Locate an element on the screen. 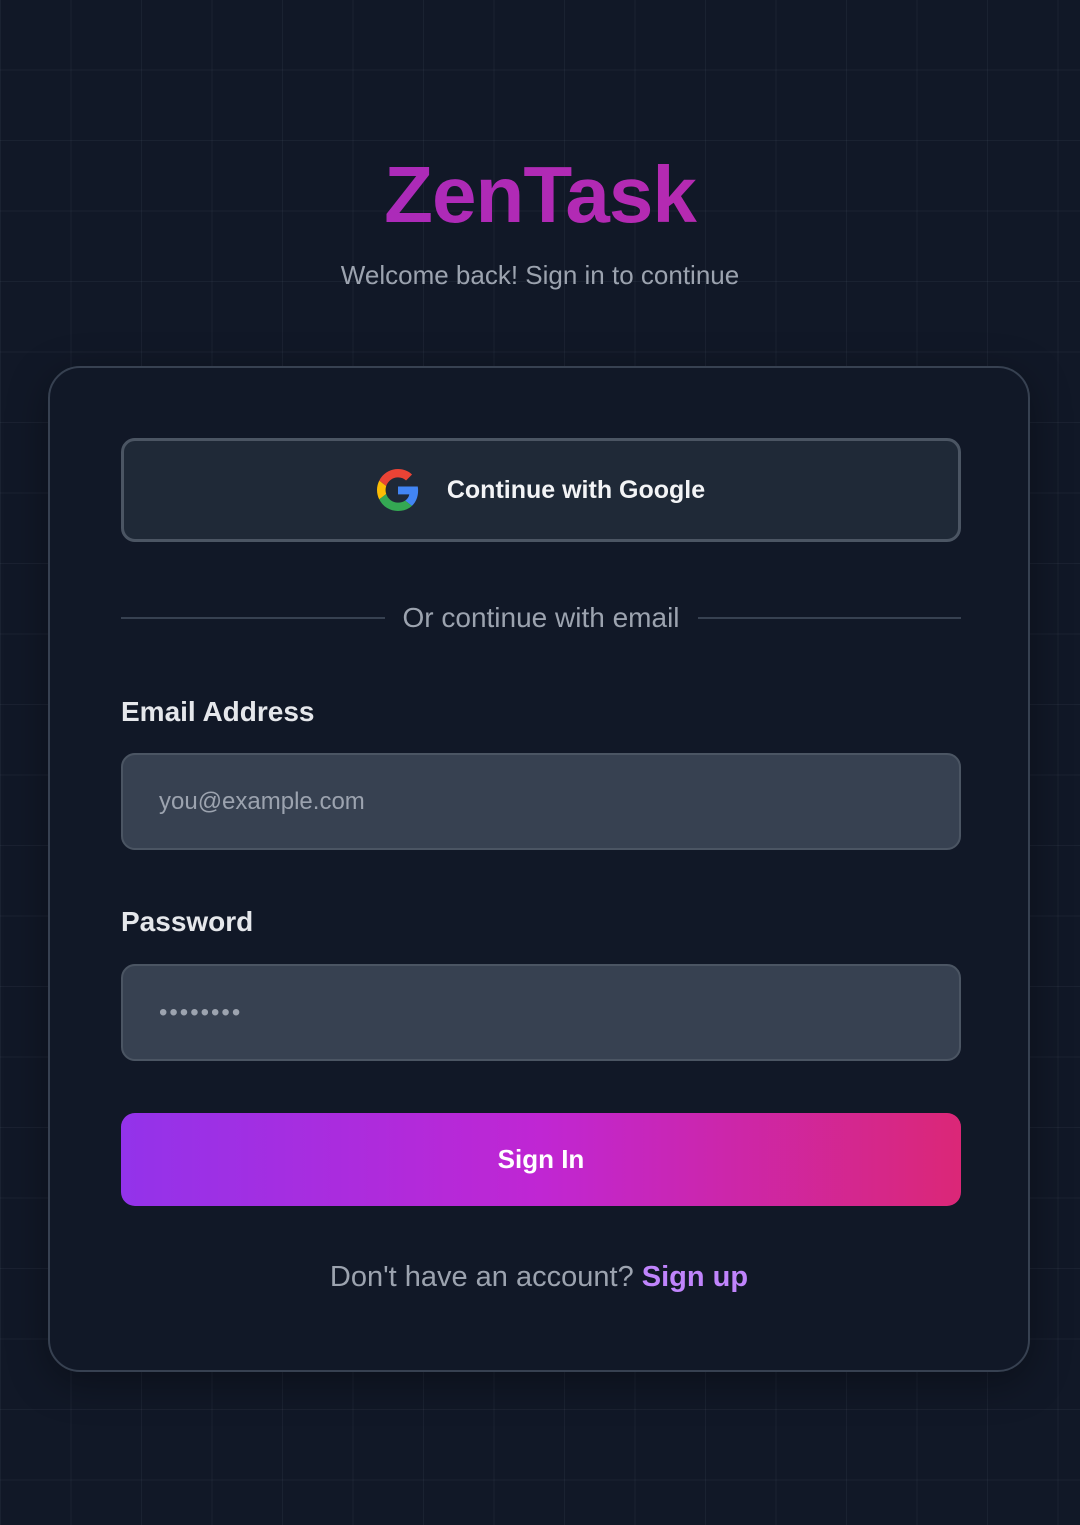 The height and width of the screenshot is (1525, 1080). divider-line-left is located at coordinates (253, 618).